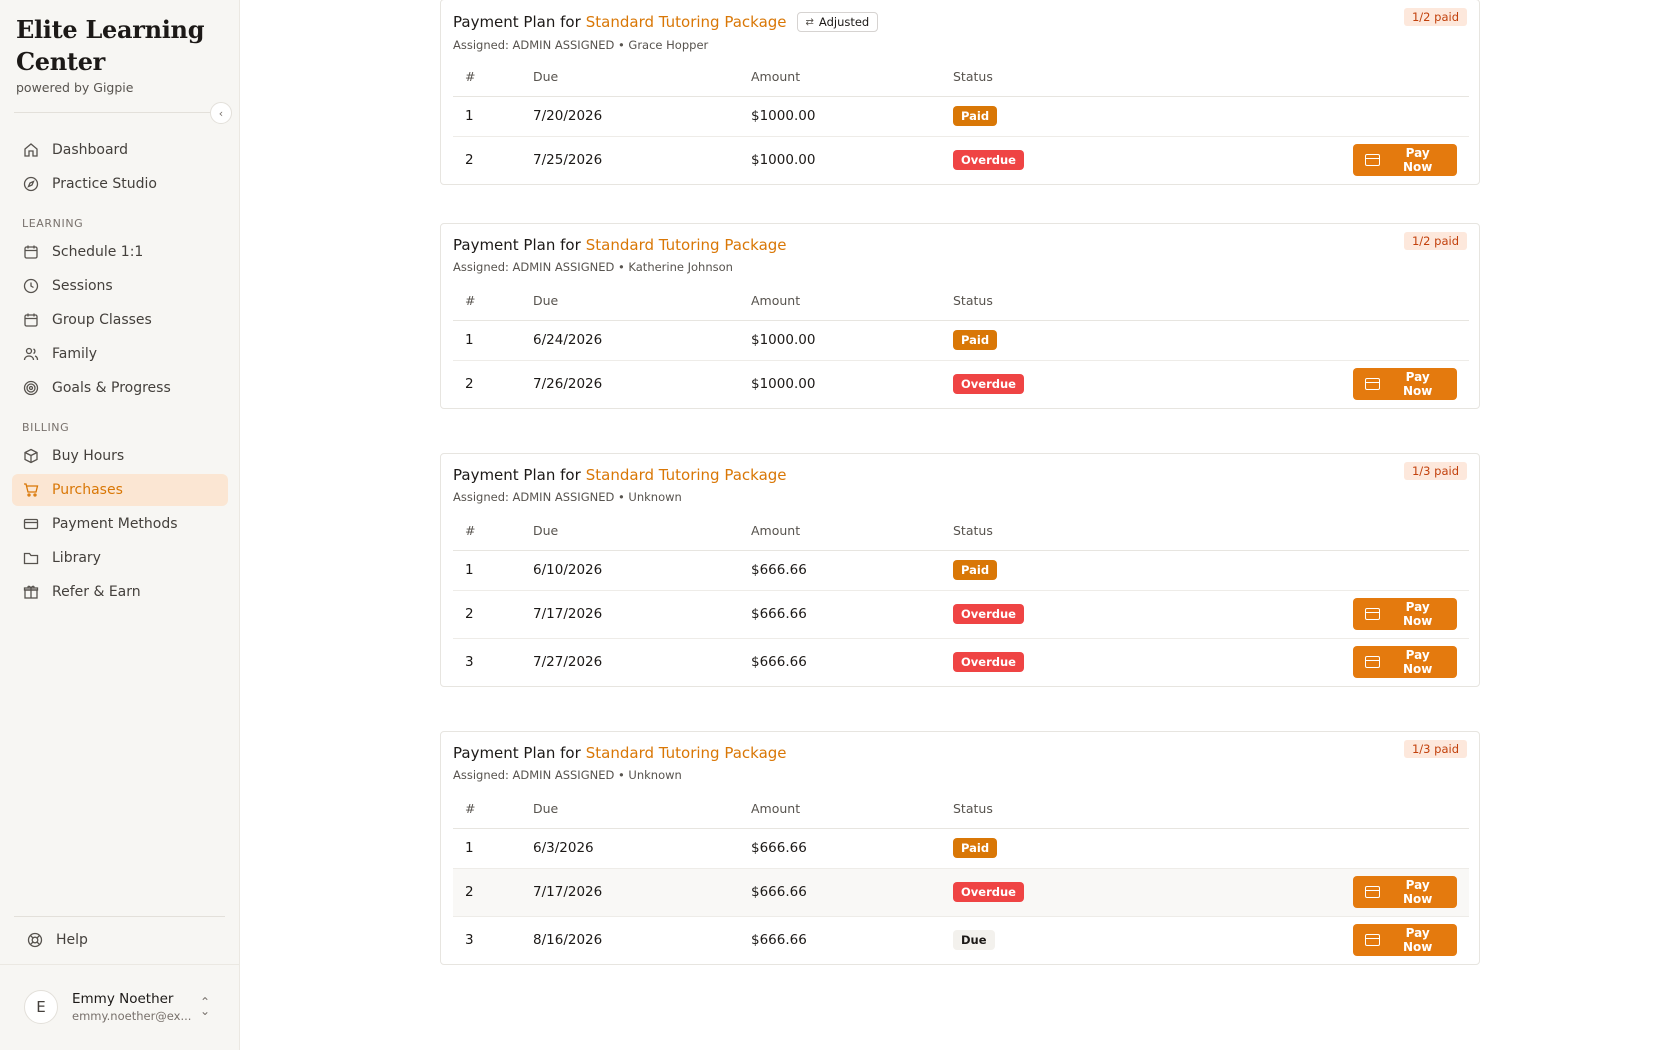  I want to click on paid-count-badge: 1/3 paid, so click(1435, 471).